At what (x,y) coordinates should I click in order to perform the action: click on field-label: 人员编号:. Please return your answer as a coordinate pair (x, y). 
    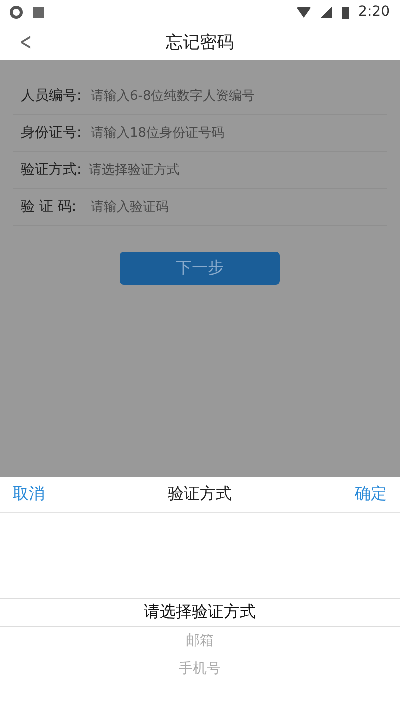
    Looking at the image, I should click on (52, 96).